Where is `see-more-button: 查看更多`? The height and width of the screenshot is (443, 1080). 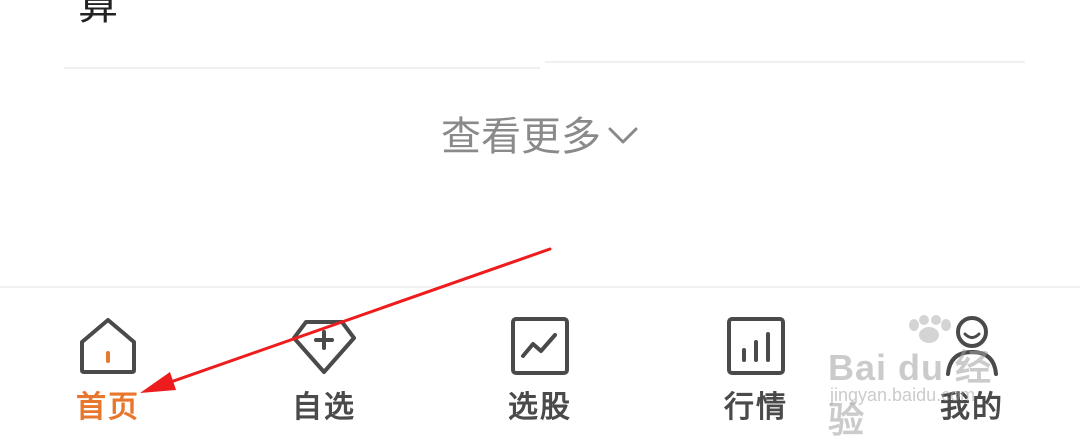
see-more-button: 查看更多 is located at coordinates (540, 137).